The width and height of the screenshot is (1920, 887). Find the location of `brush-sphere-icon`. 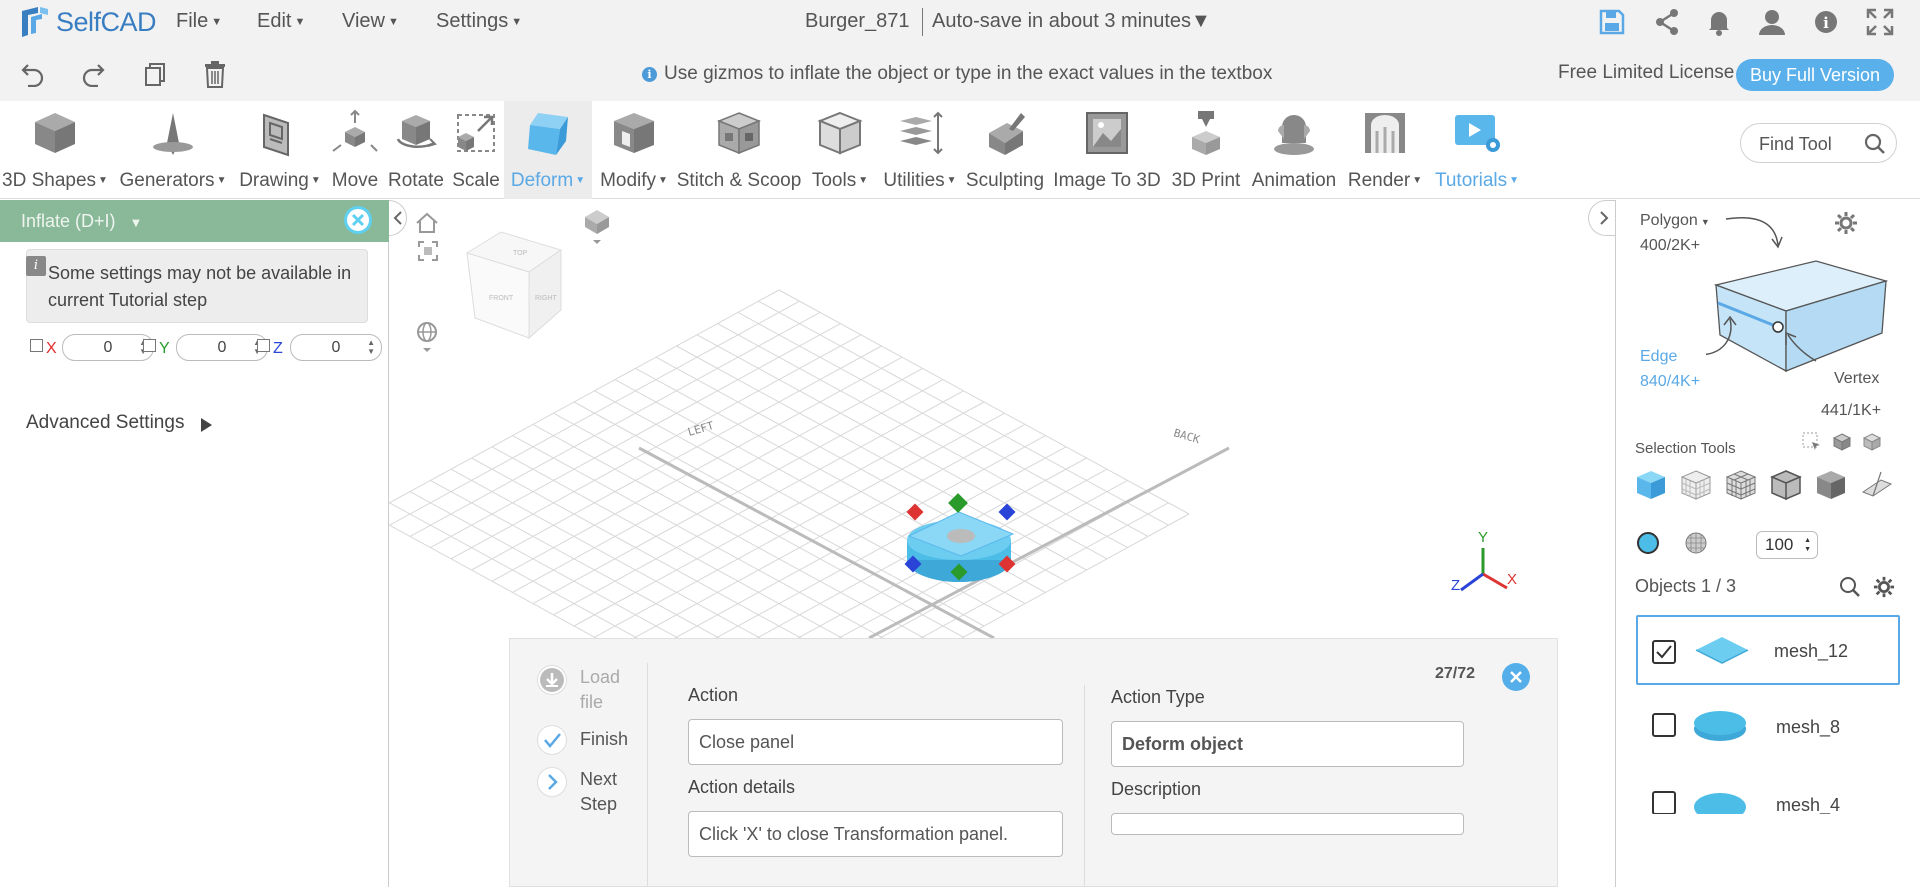

brush-sphere-icon is located at coordinates (1648, 543).